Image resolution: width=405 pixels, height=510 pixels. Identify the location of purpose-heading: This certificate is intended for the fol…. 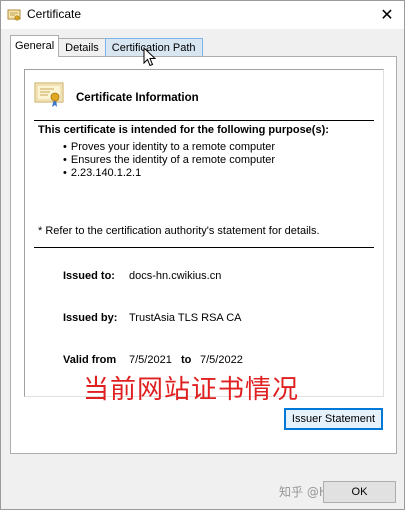
(183, 130).